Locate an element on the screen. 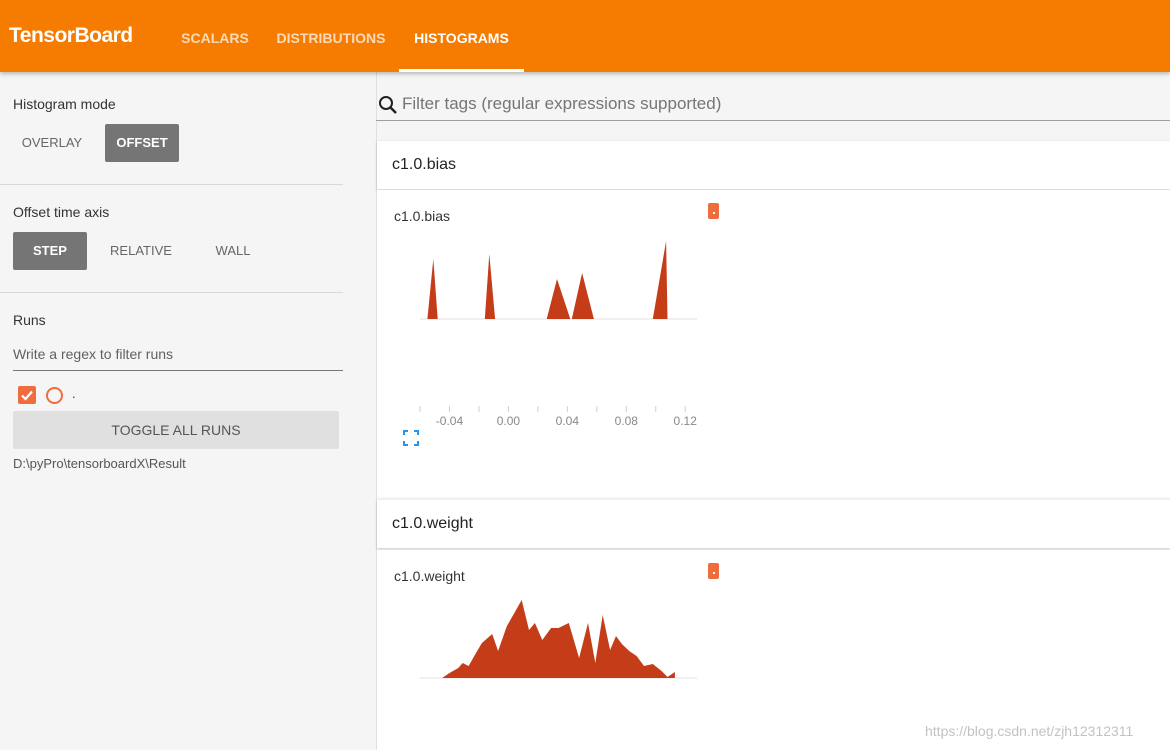 The image size is (1170, 750). run-name: . is located at coordinates (74, 393).